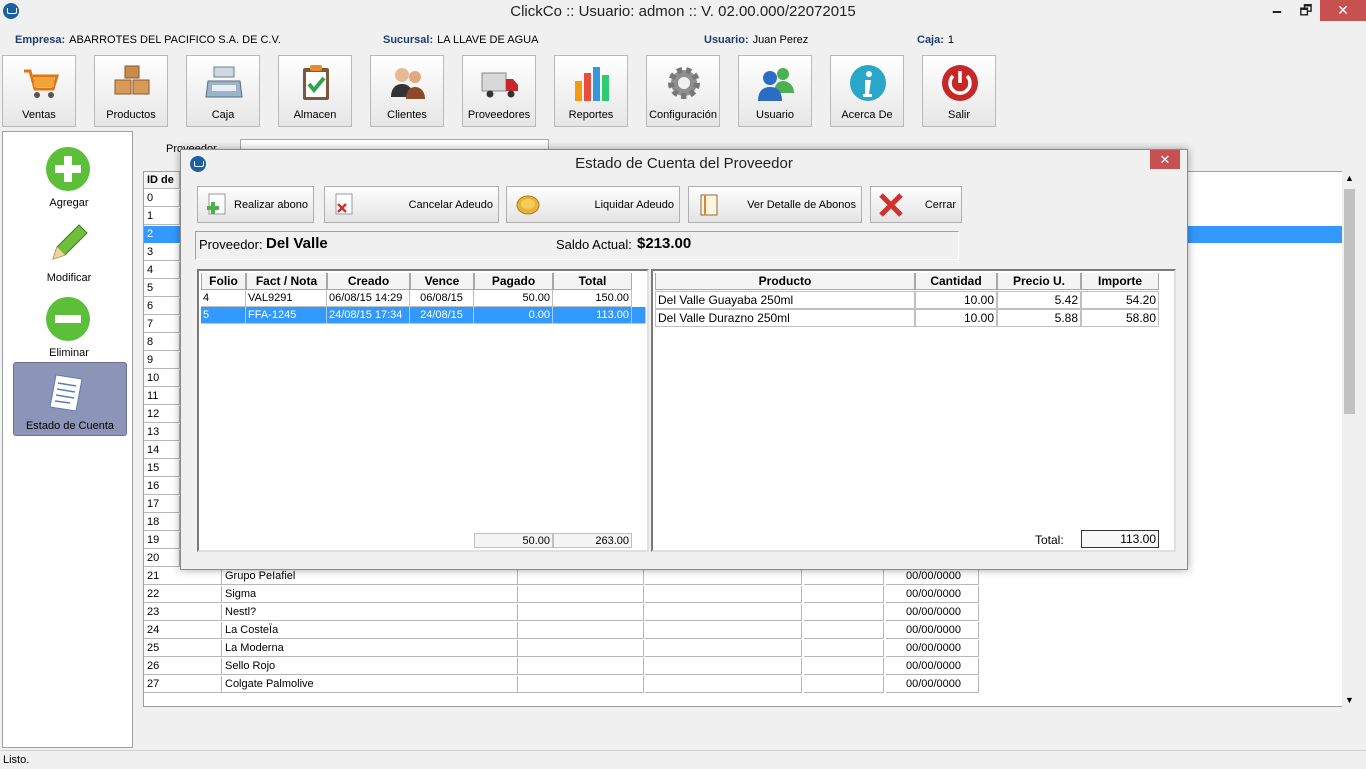 Image resolution: width=1366 pixels, height=769 pixels. What do you see at coordinates (594, 244) in the screenshot?
I see `saldo-label: Saldo Actual:` at bounding box center [594, 244].